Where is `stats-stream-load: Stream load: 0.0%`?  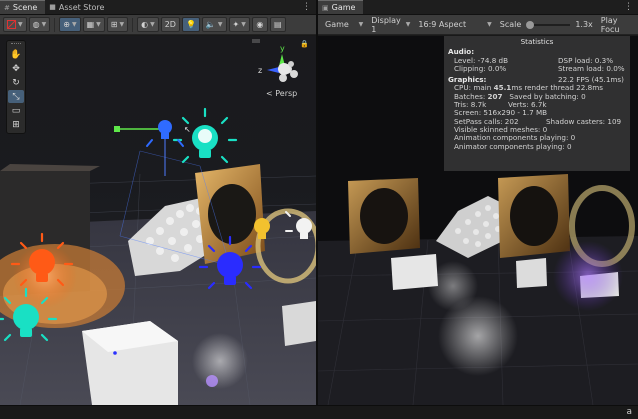
stats-stream-load: Stream load: 0.0% is located at coordinates (591, 68).